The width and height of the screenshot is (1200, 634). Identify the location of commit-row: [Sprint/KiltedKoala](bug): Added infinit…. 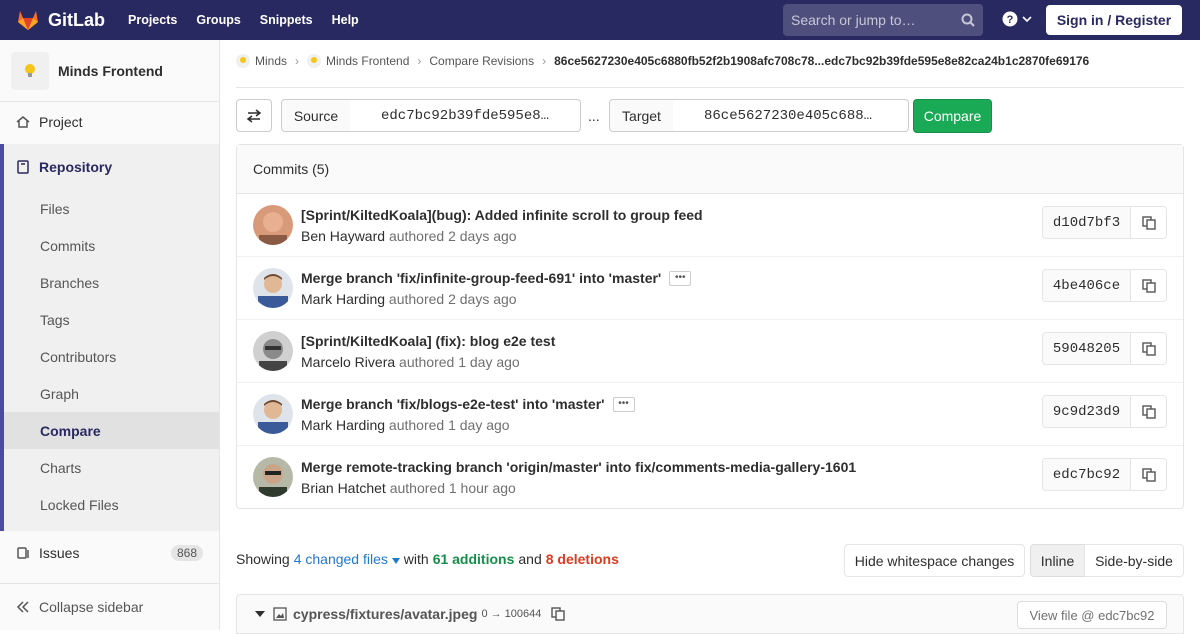
(710, 225).